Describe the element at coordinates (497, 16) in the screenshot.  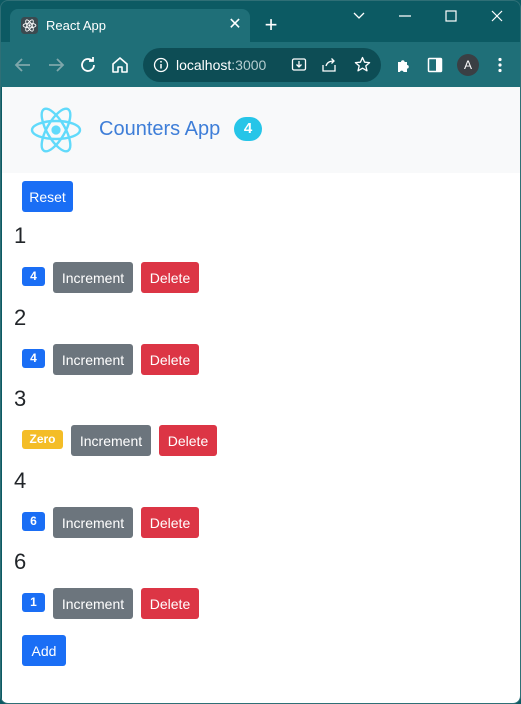
I see `window-close-icon` at that location.